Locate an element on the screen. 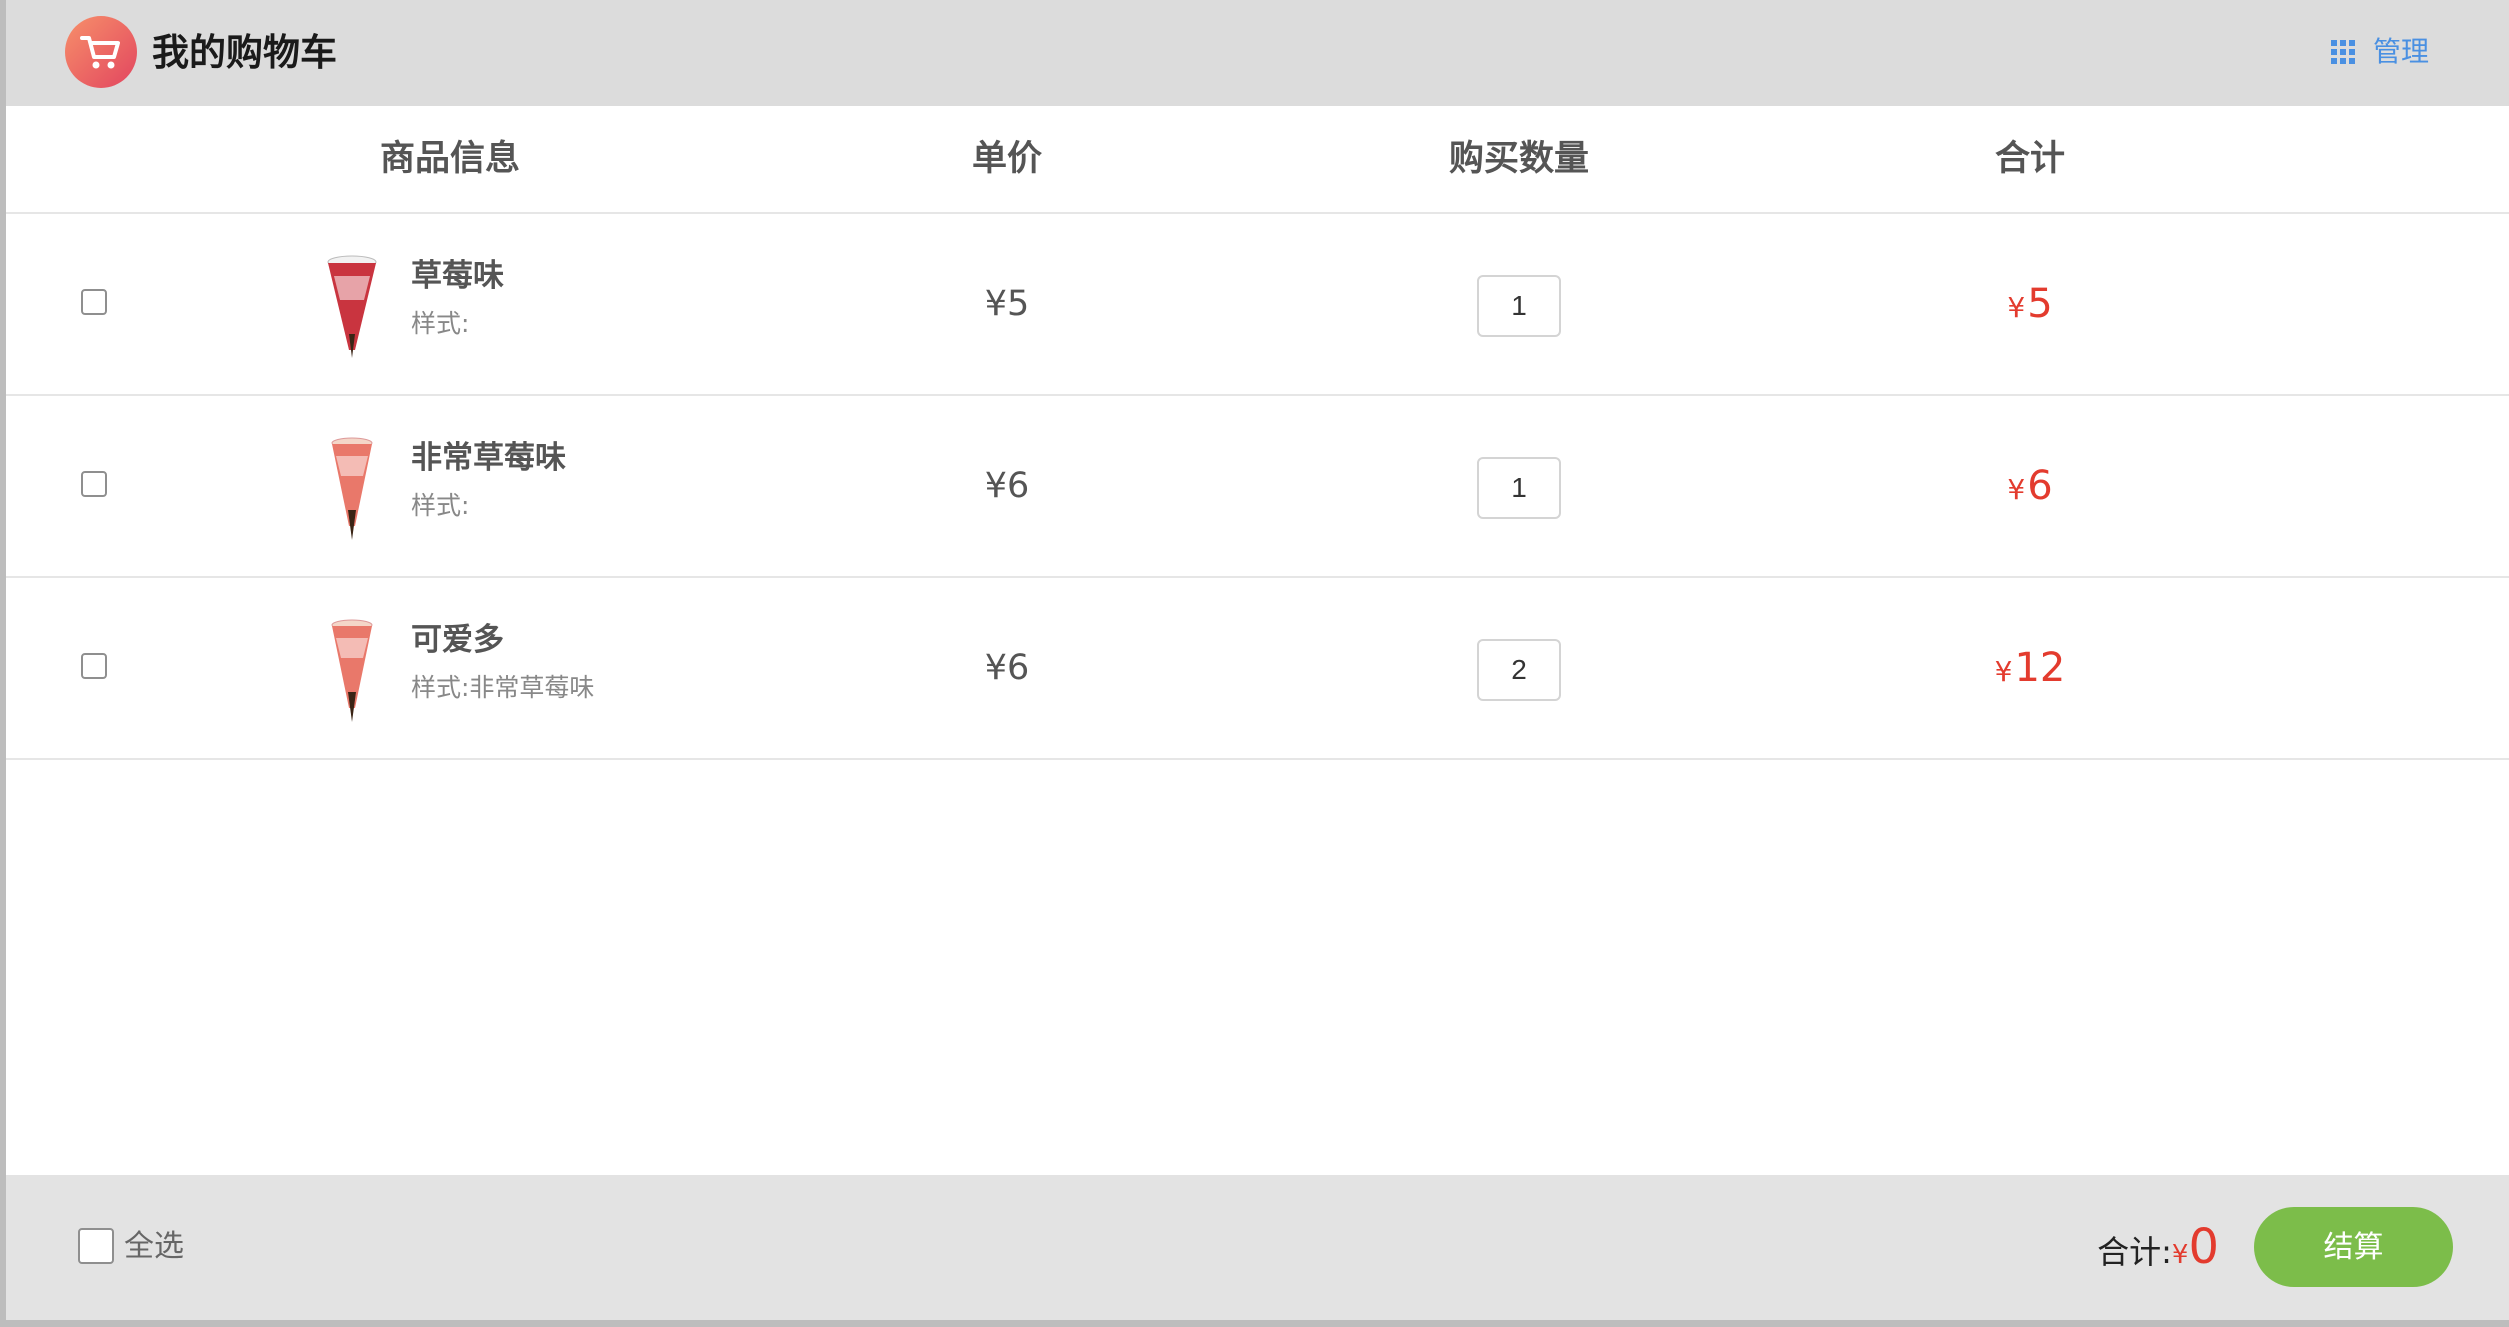 The height and width of the screenshot is (1327, 2509). table-header: 商品信息 单价 购买数量 合计 is located at coordinates (1257, 160).